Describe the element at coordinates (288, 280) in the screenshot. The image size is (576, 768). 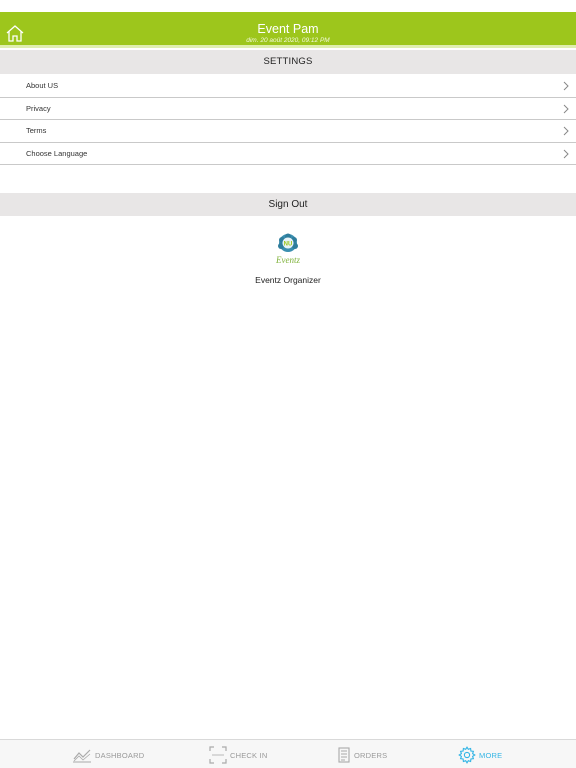
I see `organizer-name: Eventz Organizer` at that location.